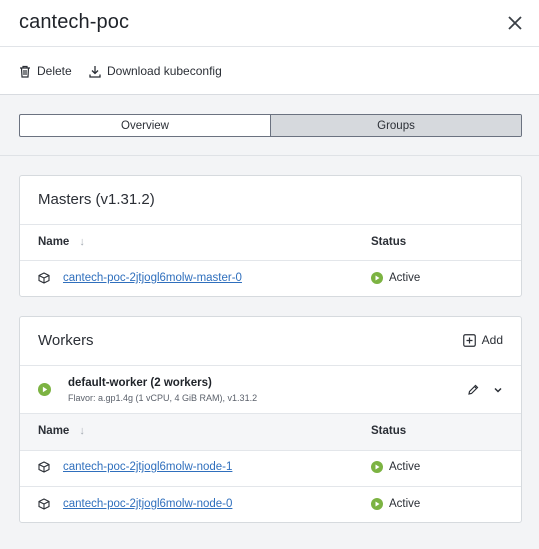 This screenshot has width=539, height=549. I want to click on worker-node-link: cantech-poc-2jtjogl6molw-node-0, so click(147, 504).